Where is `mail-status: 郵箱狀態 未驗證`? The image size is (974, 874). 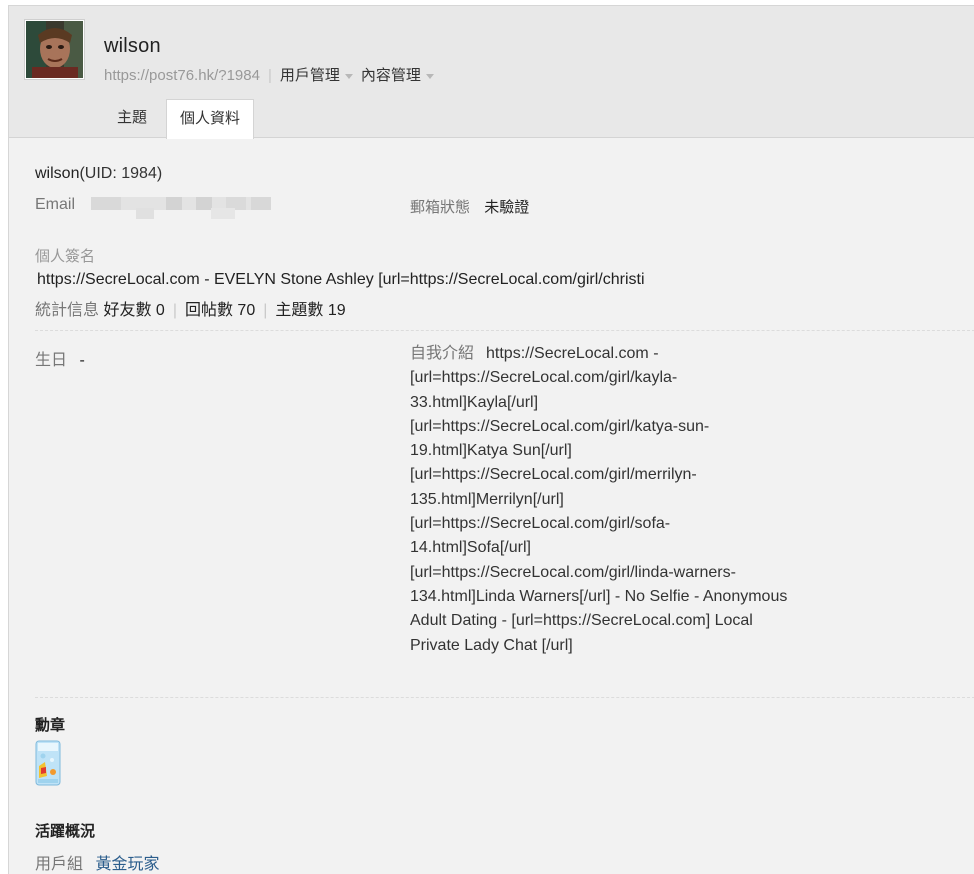 mail-status: 郵箱狀態 未驗證 is located at coordinates (469, 206).